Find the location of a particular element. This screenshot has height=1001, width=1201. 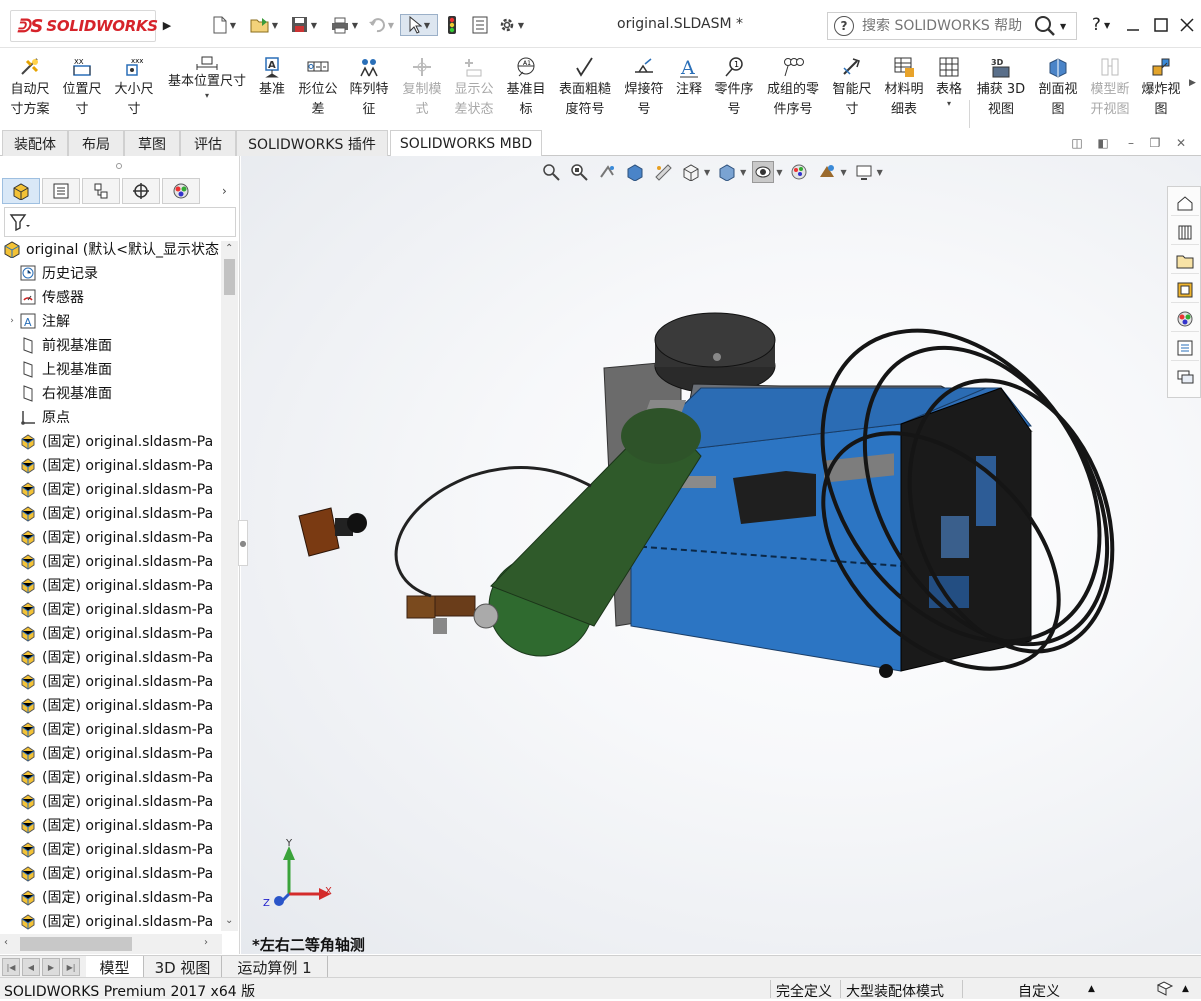

next-tab-icon: ▶ is located at coordinates (51, 967).